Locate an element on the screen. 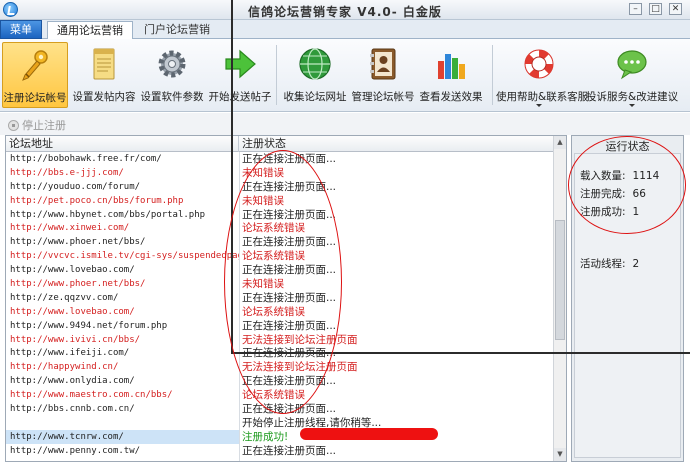 The height and width of the screenshot is (466, 690). maximize-icon: □ is located at coordinates (655, 9).